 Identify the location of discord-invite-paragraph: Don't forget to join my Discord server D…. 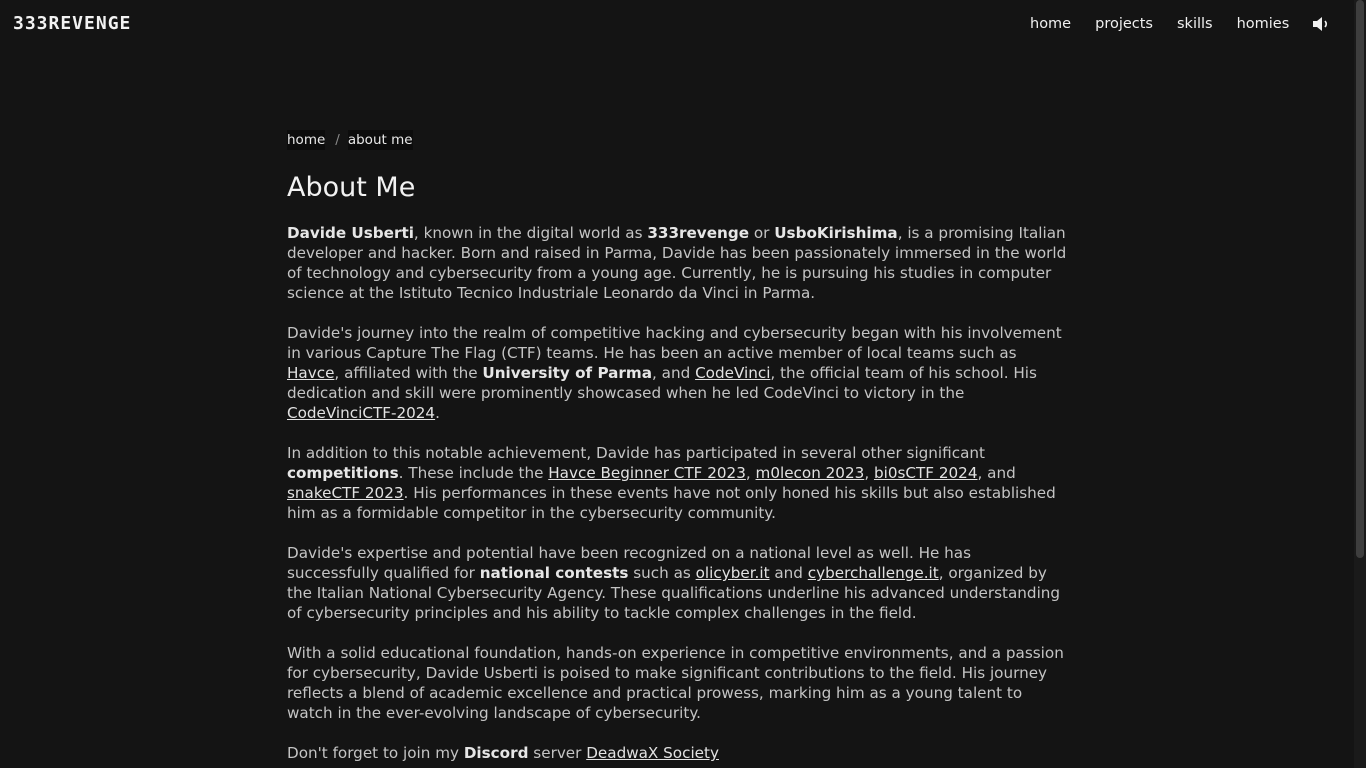
(677, 753).